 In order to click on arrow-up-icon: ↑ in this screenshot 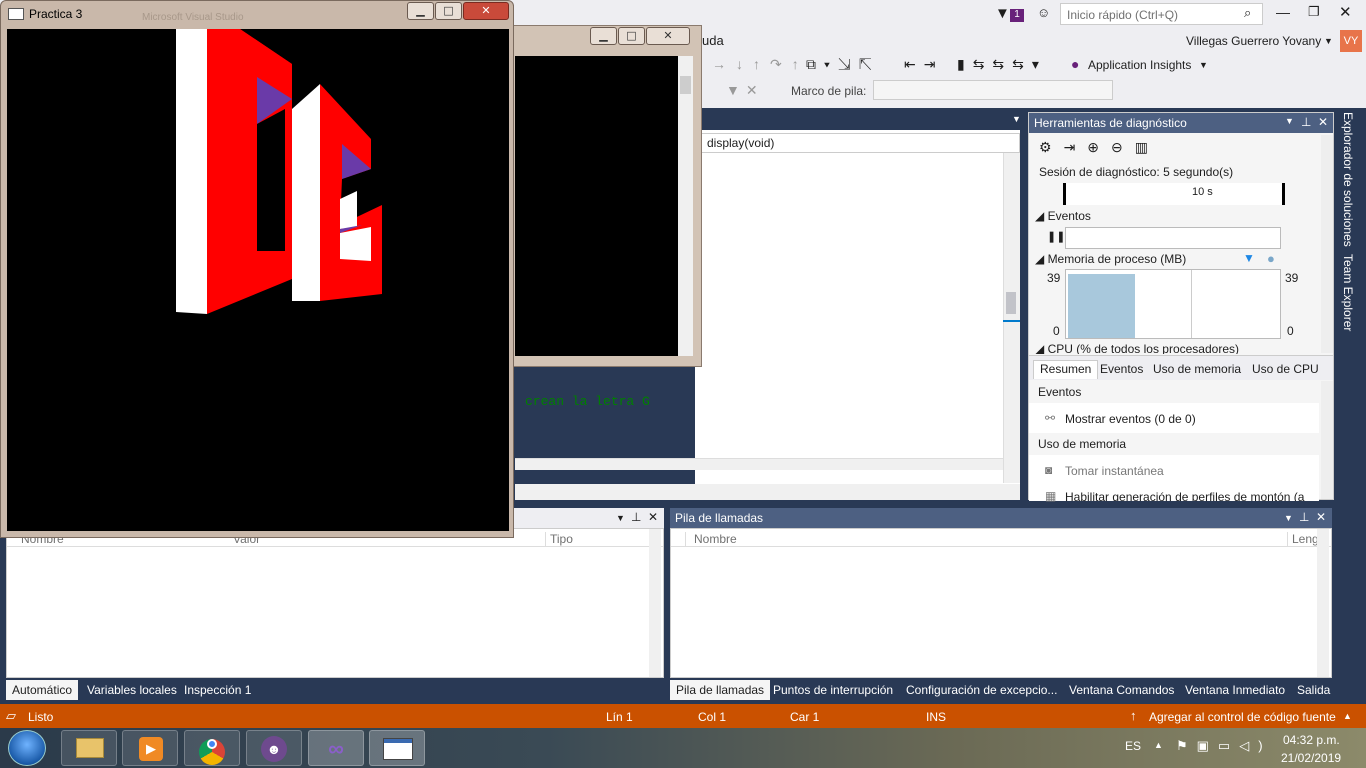, I will do `click(1133, 715)`.